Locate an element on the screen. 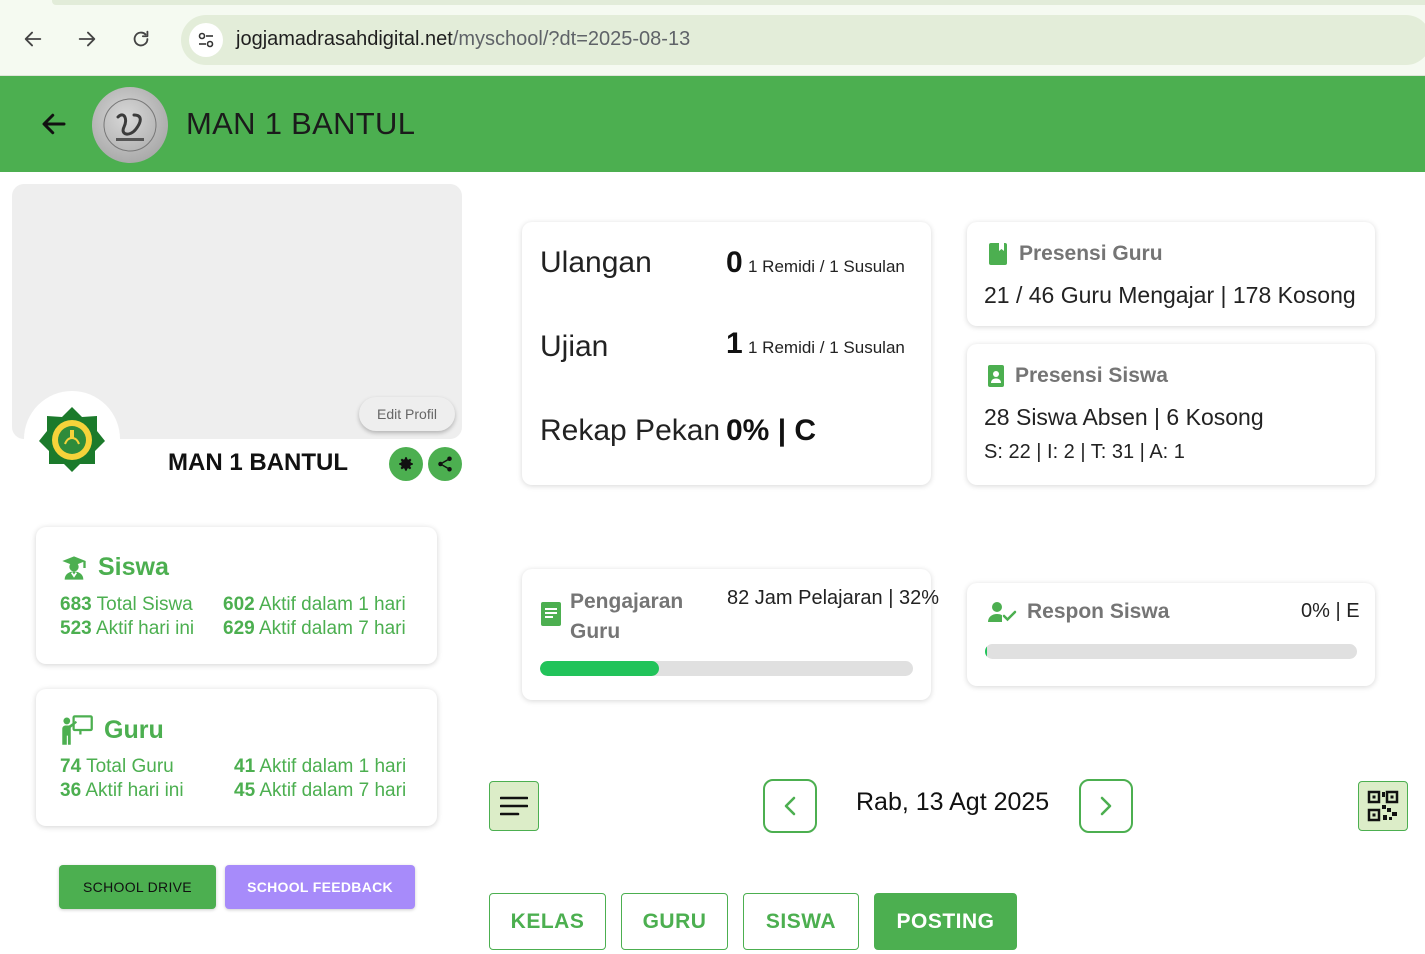  guru-active-7day: 45 Aktif dalam 7 hari is located at coordinates (320, 791).